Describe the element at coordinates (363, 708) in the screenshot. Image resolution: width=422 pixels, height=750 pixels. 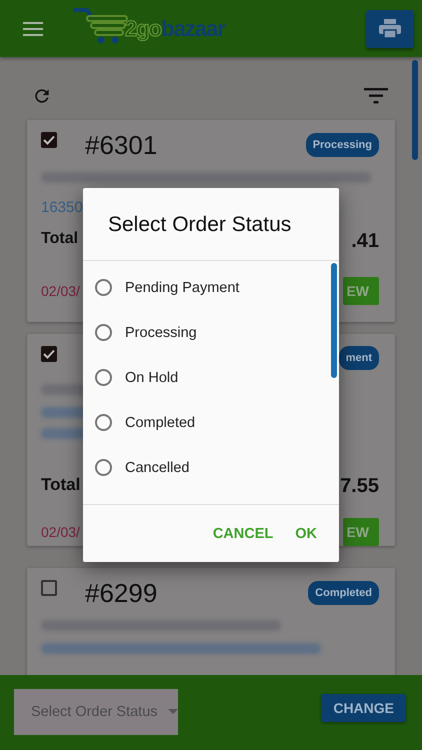
I see `change-button: CHANGE` at that location.